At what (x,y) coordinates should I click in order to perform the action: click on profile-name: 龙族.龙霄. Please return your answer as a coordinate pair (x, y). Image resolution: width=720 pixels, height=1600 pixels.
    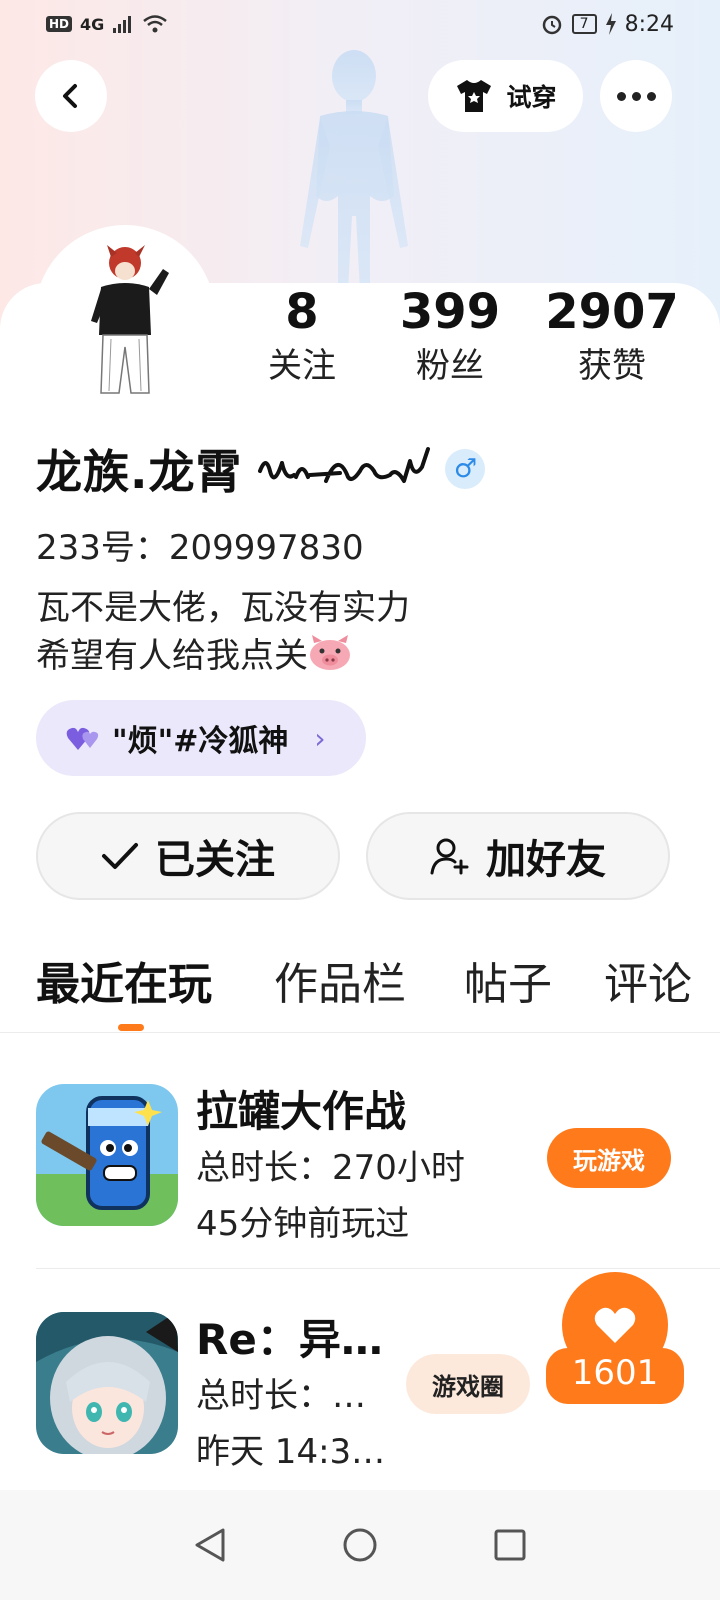
    Looking at the image, I should click on (139, 472).